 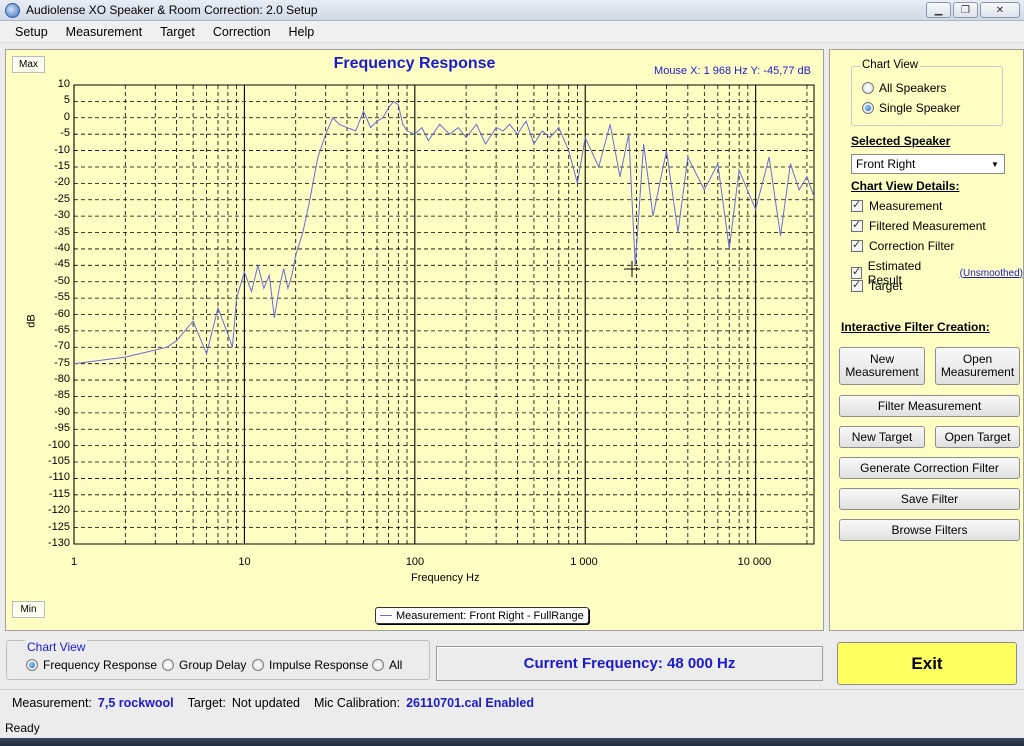 I want to click on open-measurement-button: Open Measurement, so click(x=977, y=366).